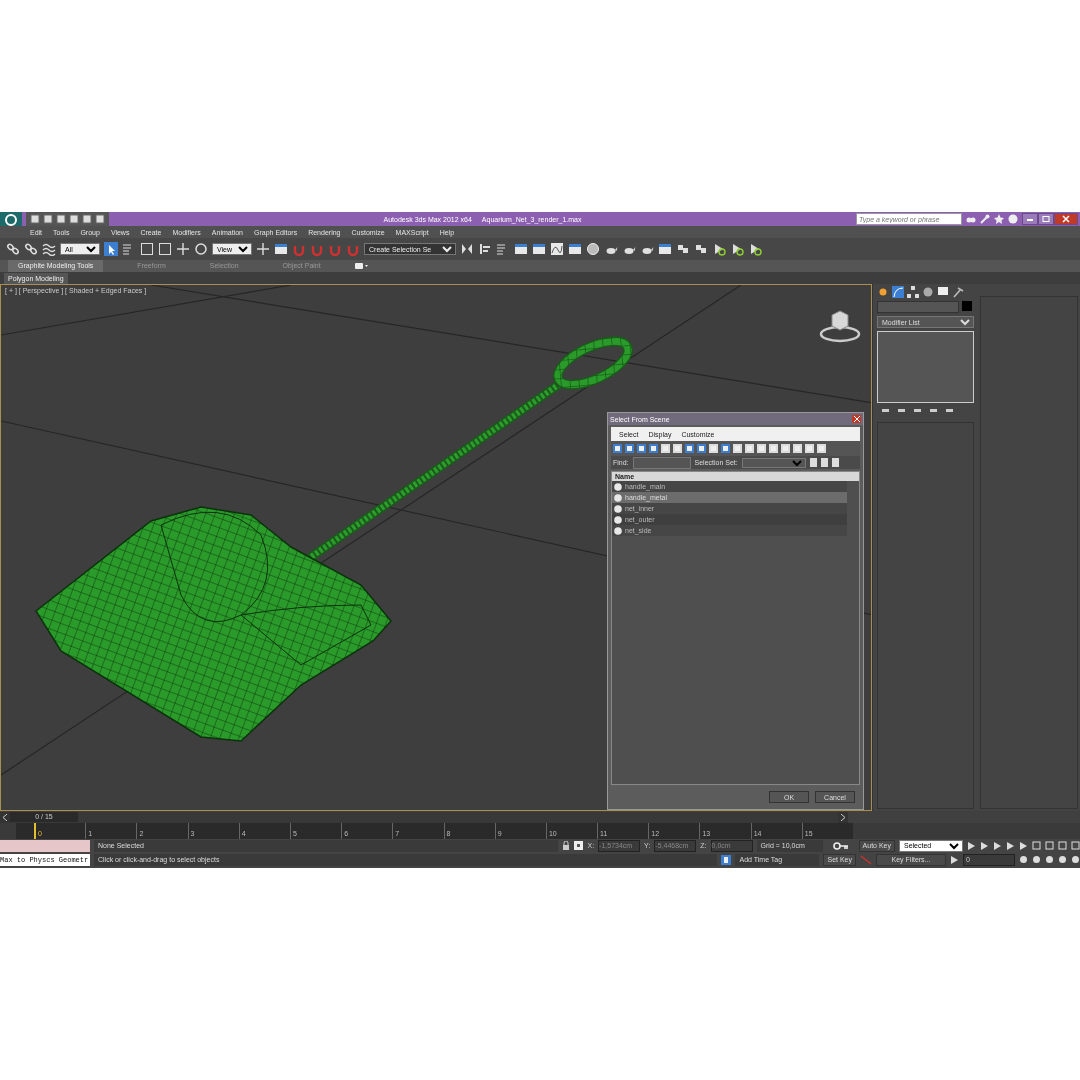  What do you see at coordinates (840, 845) in the screenshot?
I see `key-icon` at bounding box center [840, 845].